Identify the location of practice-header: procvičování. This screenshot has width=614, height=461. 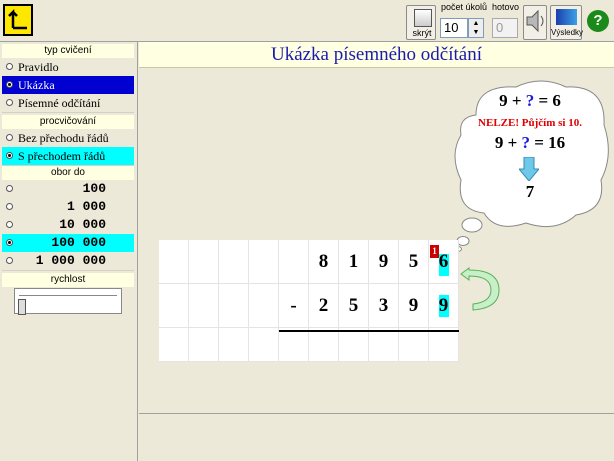
(68, 122).